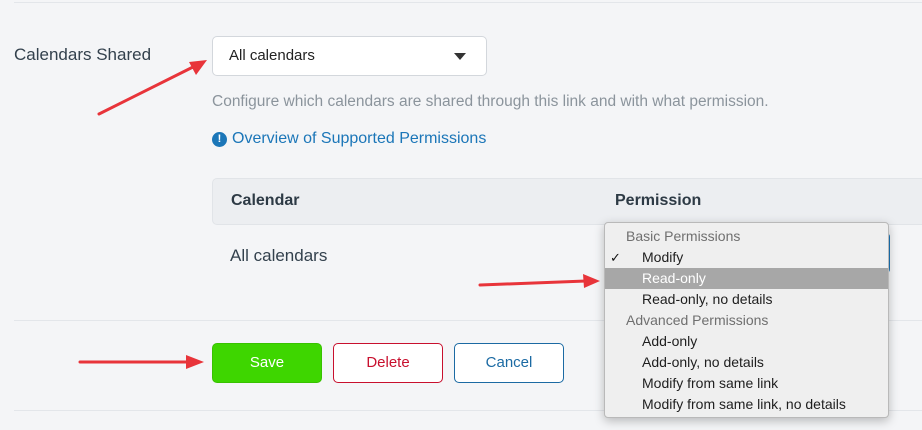  Describe the element at coordinates (670, 341) in the screenshot. I see `option-label: Add-only` at that location.